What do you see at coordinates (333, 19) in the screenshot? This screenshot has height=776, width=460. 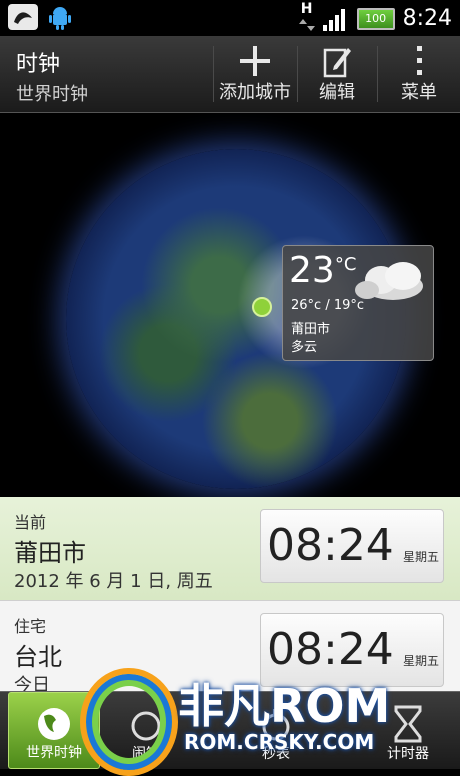 I see `signal-strength-icon` at bounding box center [333, 19].